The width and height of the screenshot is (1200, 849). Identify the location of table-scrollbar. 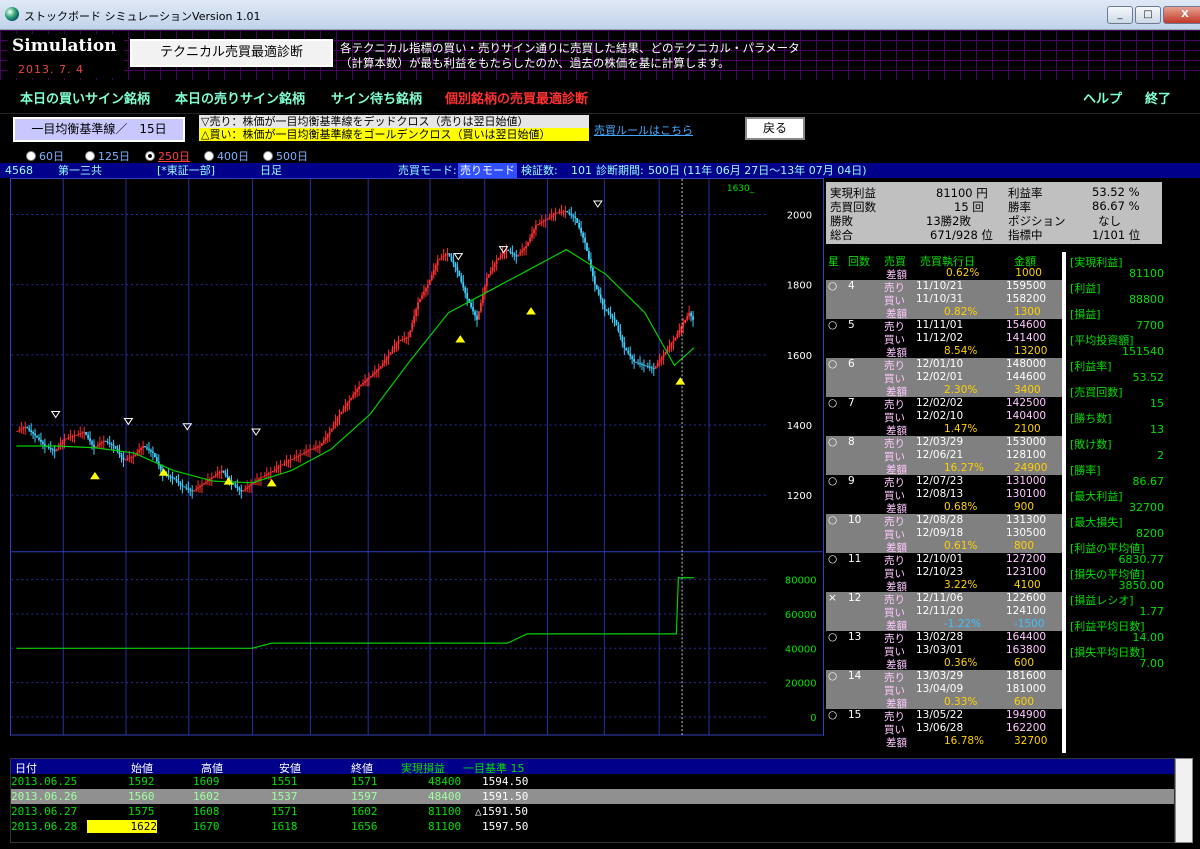
(1184, 800).